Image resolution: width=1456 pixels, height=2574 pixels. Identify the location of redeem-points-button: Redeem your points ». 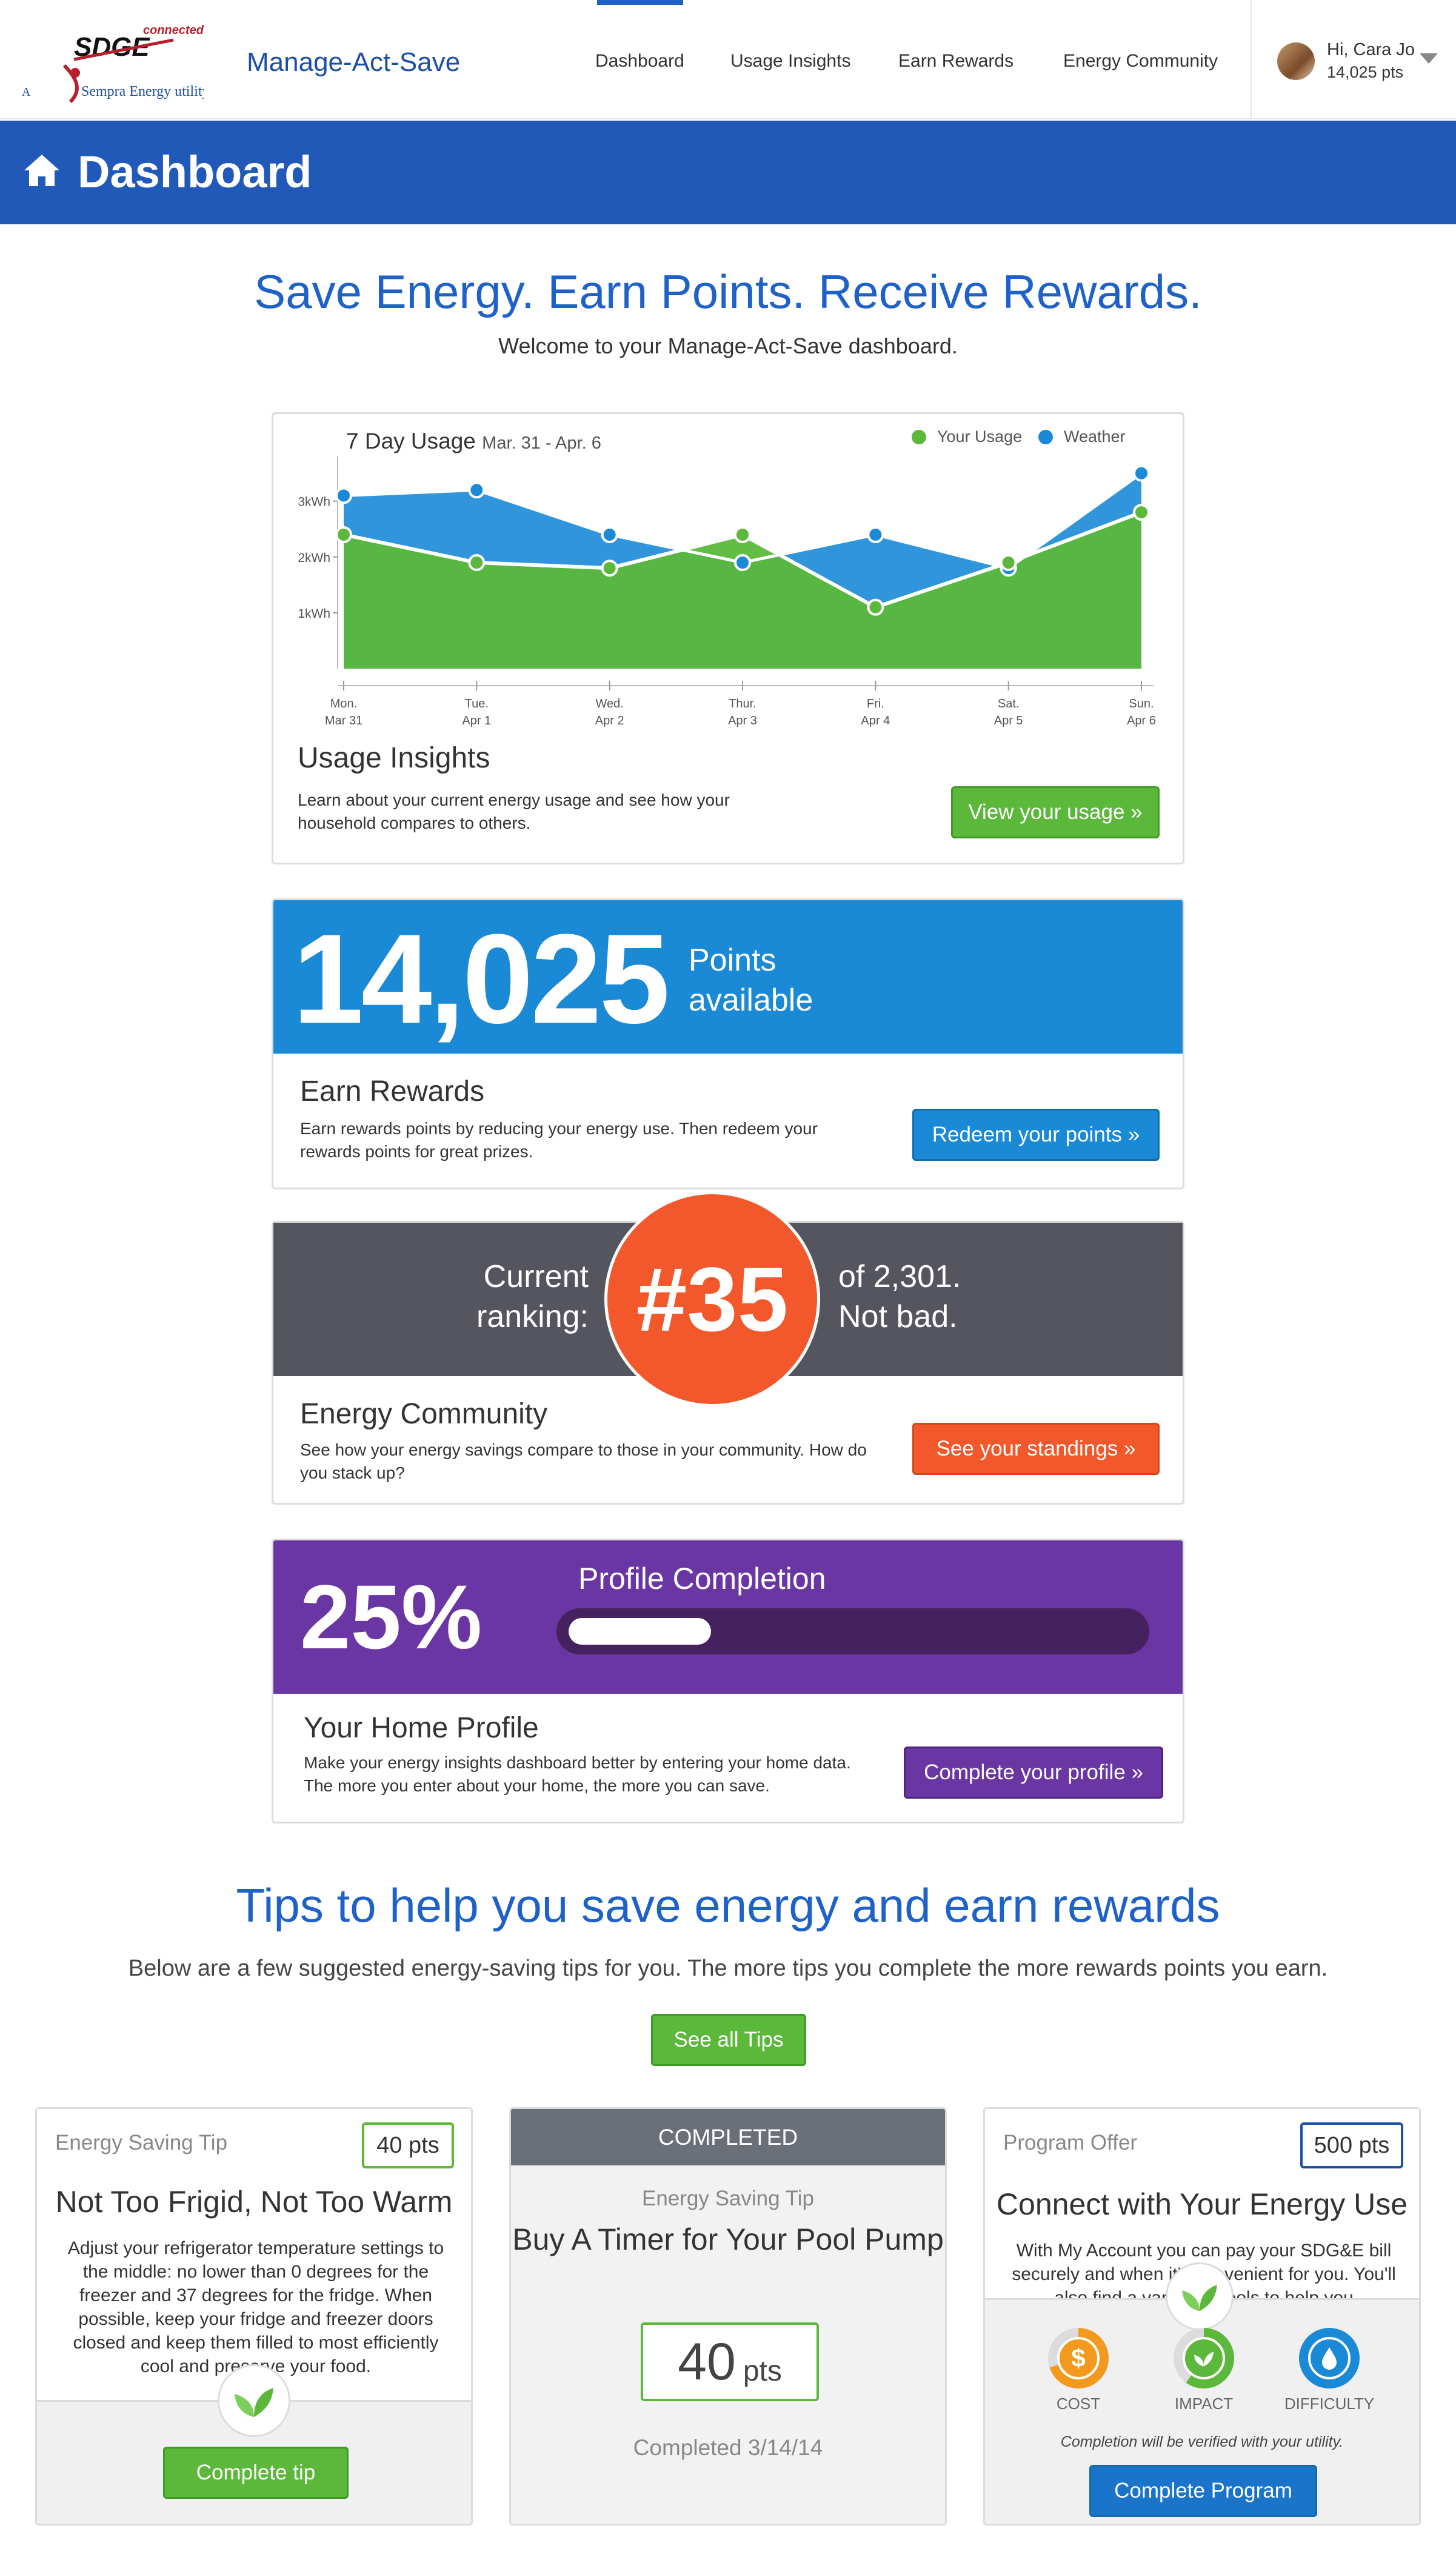
(1036, 1135).